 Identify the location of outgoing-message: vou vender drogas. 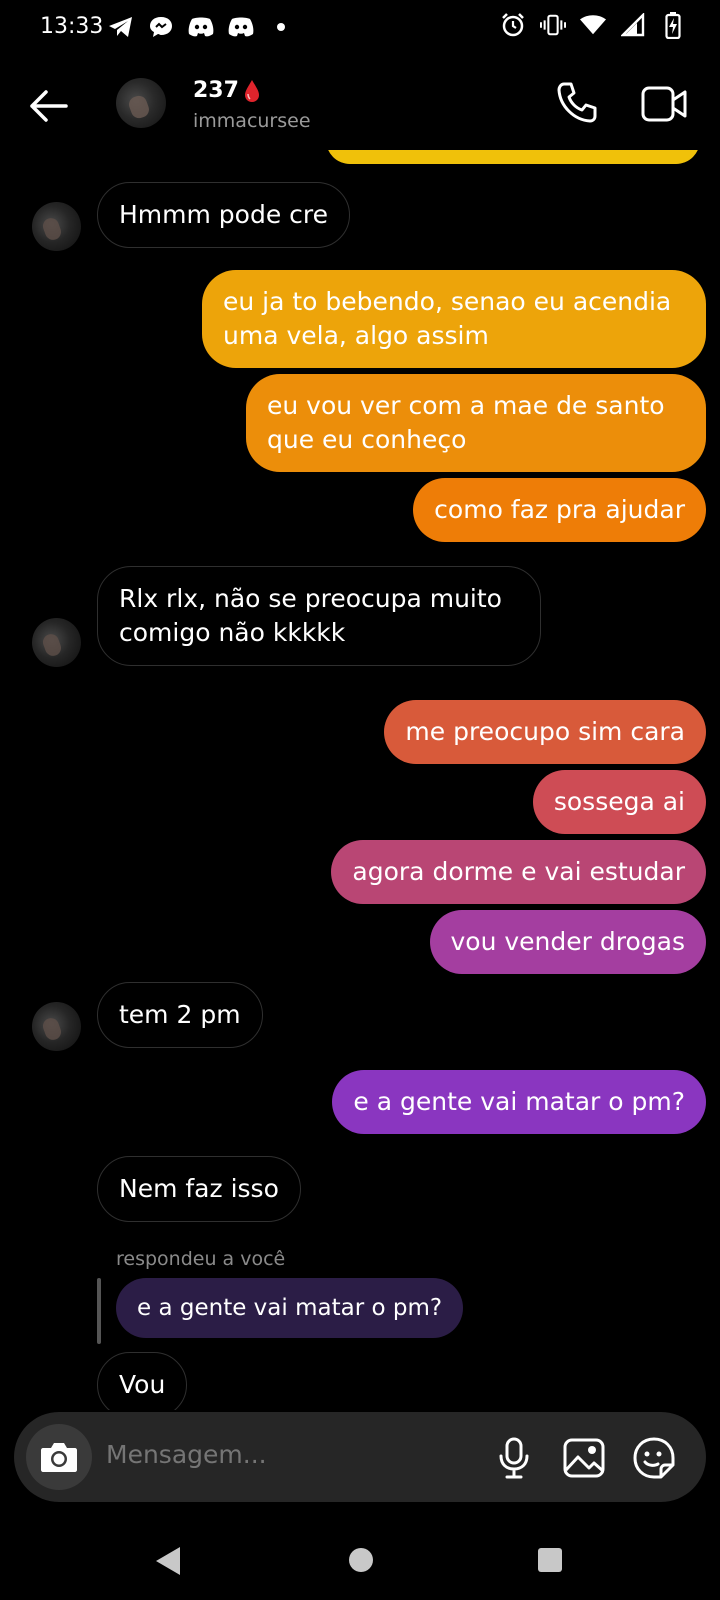
(567, 942).